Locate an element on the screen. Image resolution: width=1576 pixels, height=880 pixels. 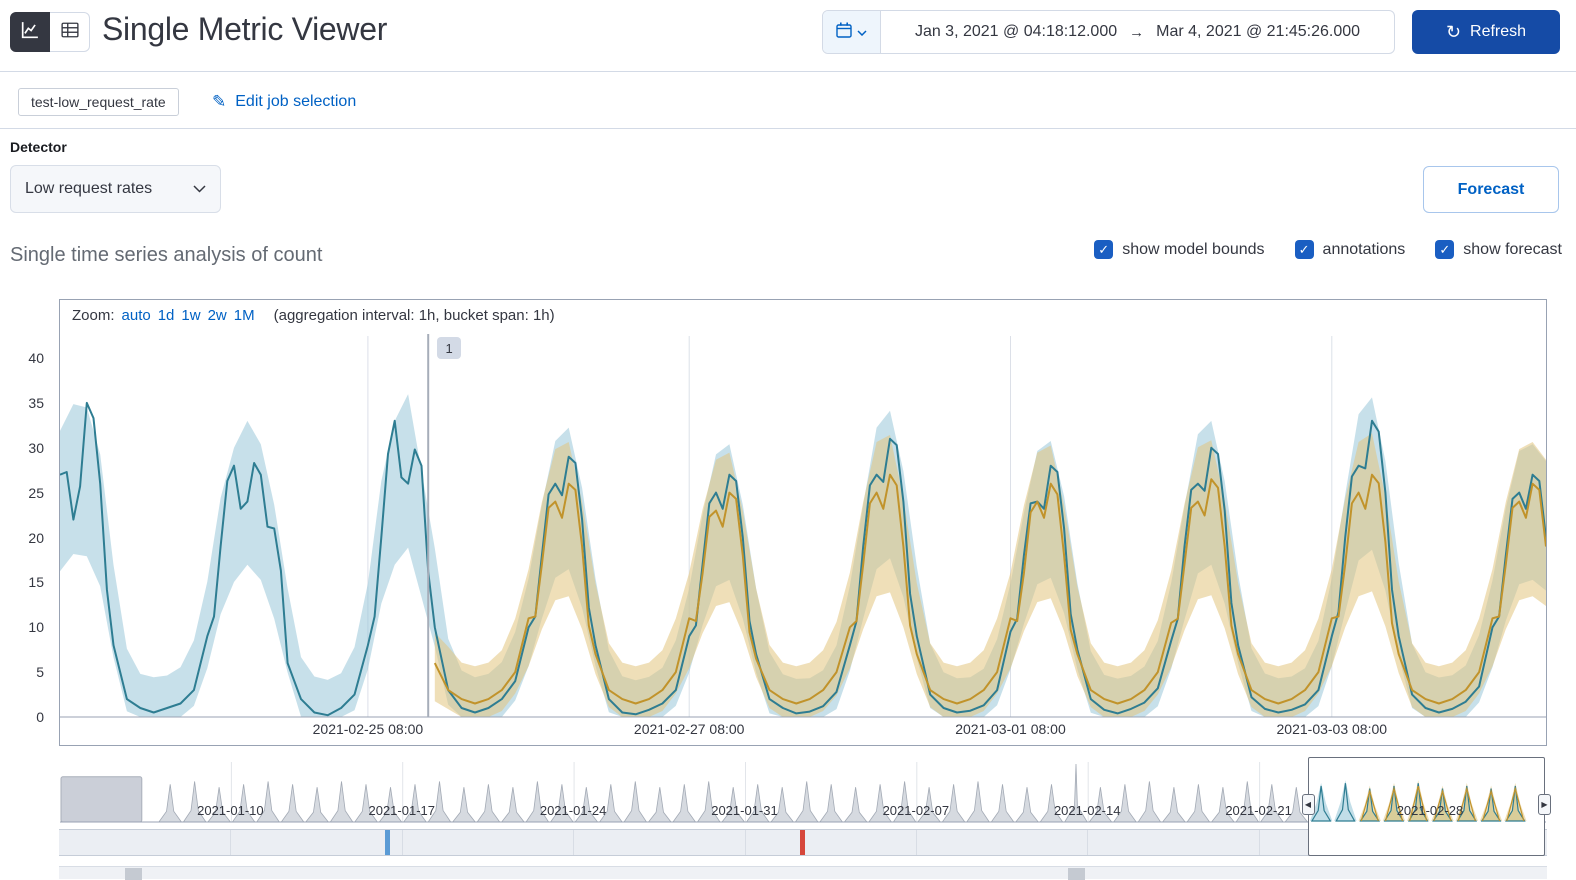
y-axis-label: 0 is located at coordinates (40, 717).